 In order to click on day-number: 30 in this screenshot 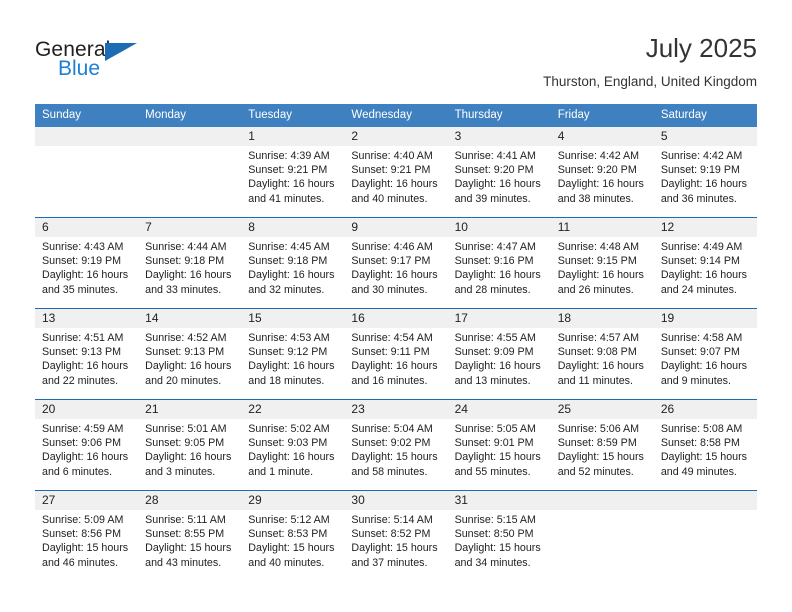, I will do `click(395, 500)`.